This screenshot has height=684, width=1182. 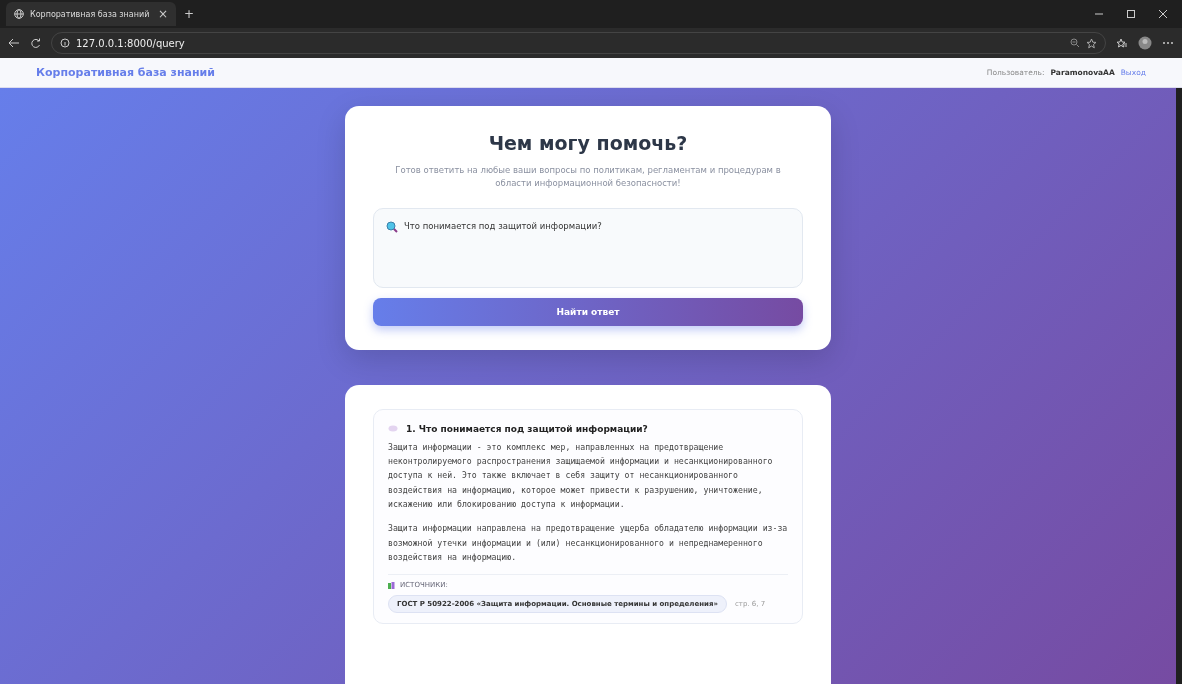 I want to click on answer-title: 1. Что понимается под защитой информации?, so click(x=527, y=428).